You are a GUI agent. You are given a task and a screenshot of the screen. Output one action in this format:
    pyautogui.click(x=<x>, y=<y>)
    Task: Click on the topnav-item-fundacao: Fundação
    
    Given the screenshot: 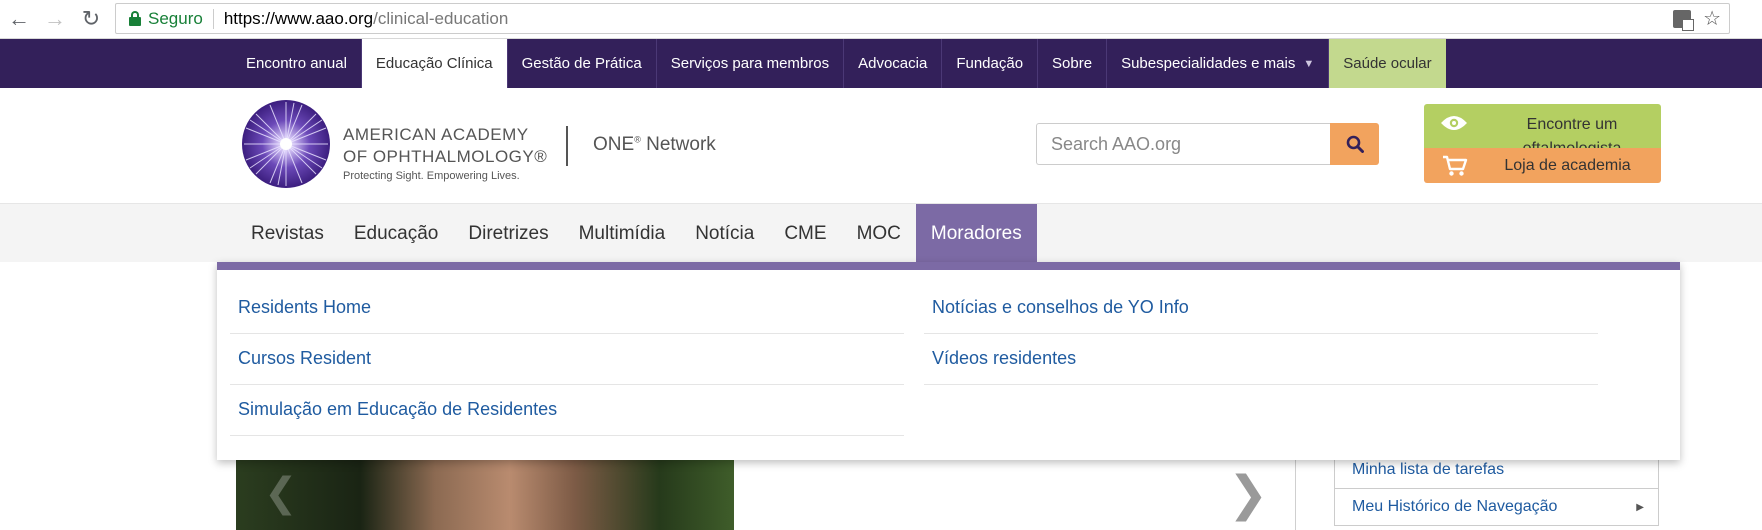 What is the action you would take?
    pyautogui.click(x=990, y=63)
    